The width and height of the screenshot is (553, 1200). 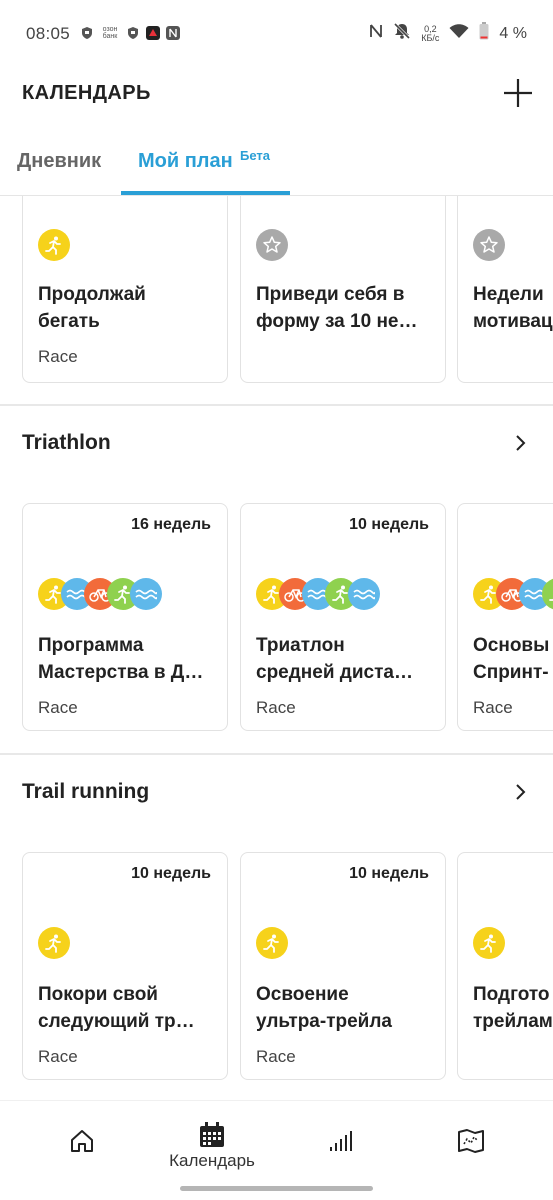 I want to click on nav-home, so click(x=82, y=1151).